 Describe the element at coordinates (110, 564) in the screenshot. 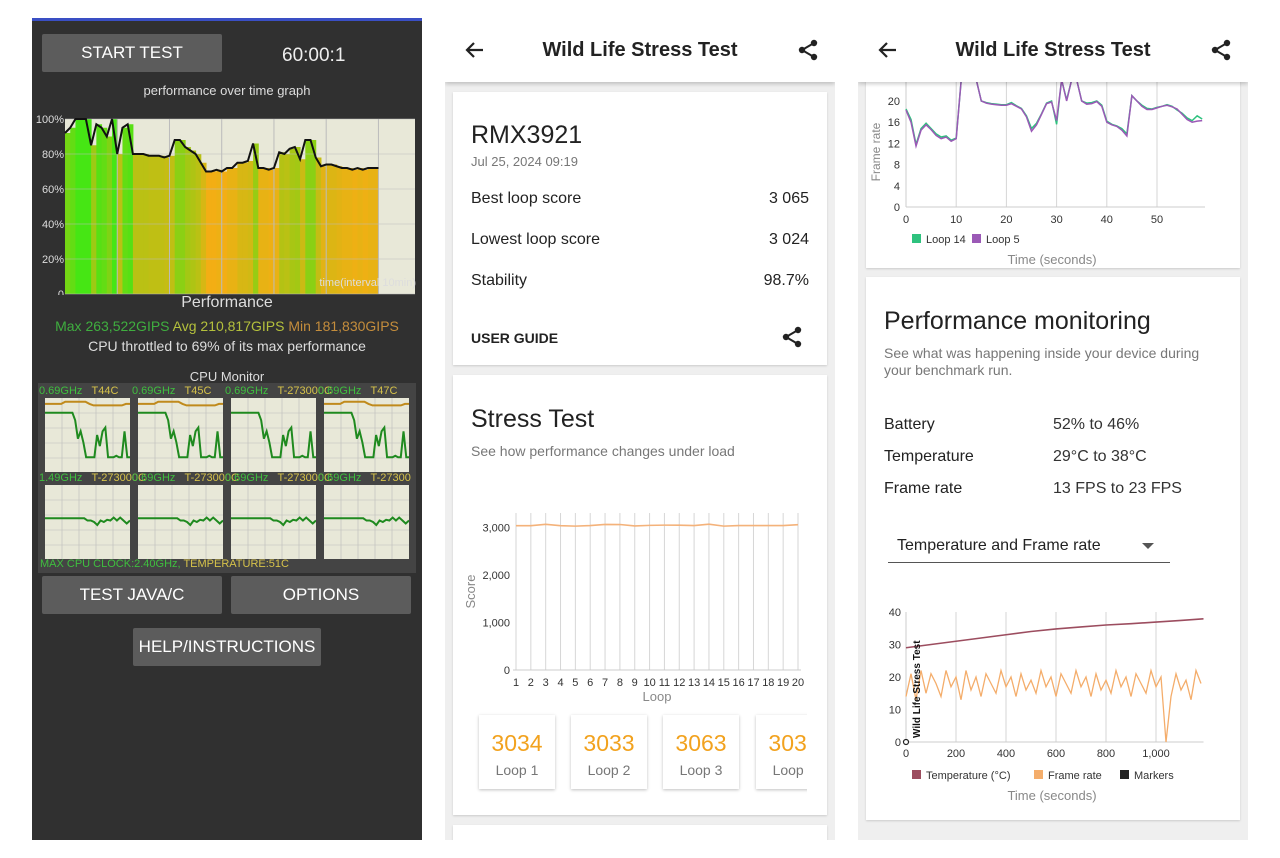

I see `max-cpu-clock: MAX CPU CLOCK:2.40GHz,` at that location.